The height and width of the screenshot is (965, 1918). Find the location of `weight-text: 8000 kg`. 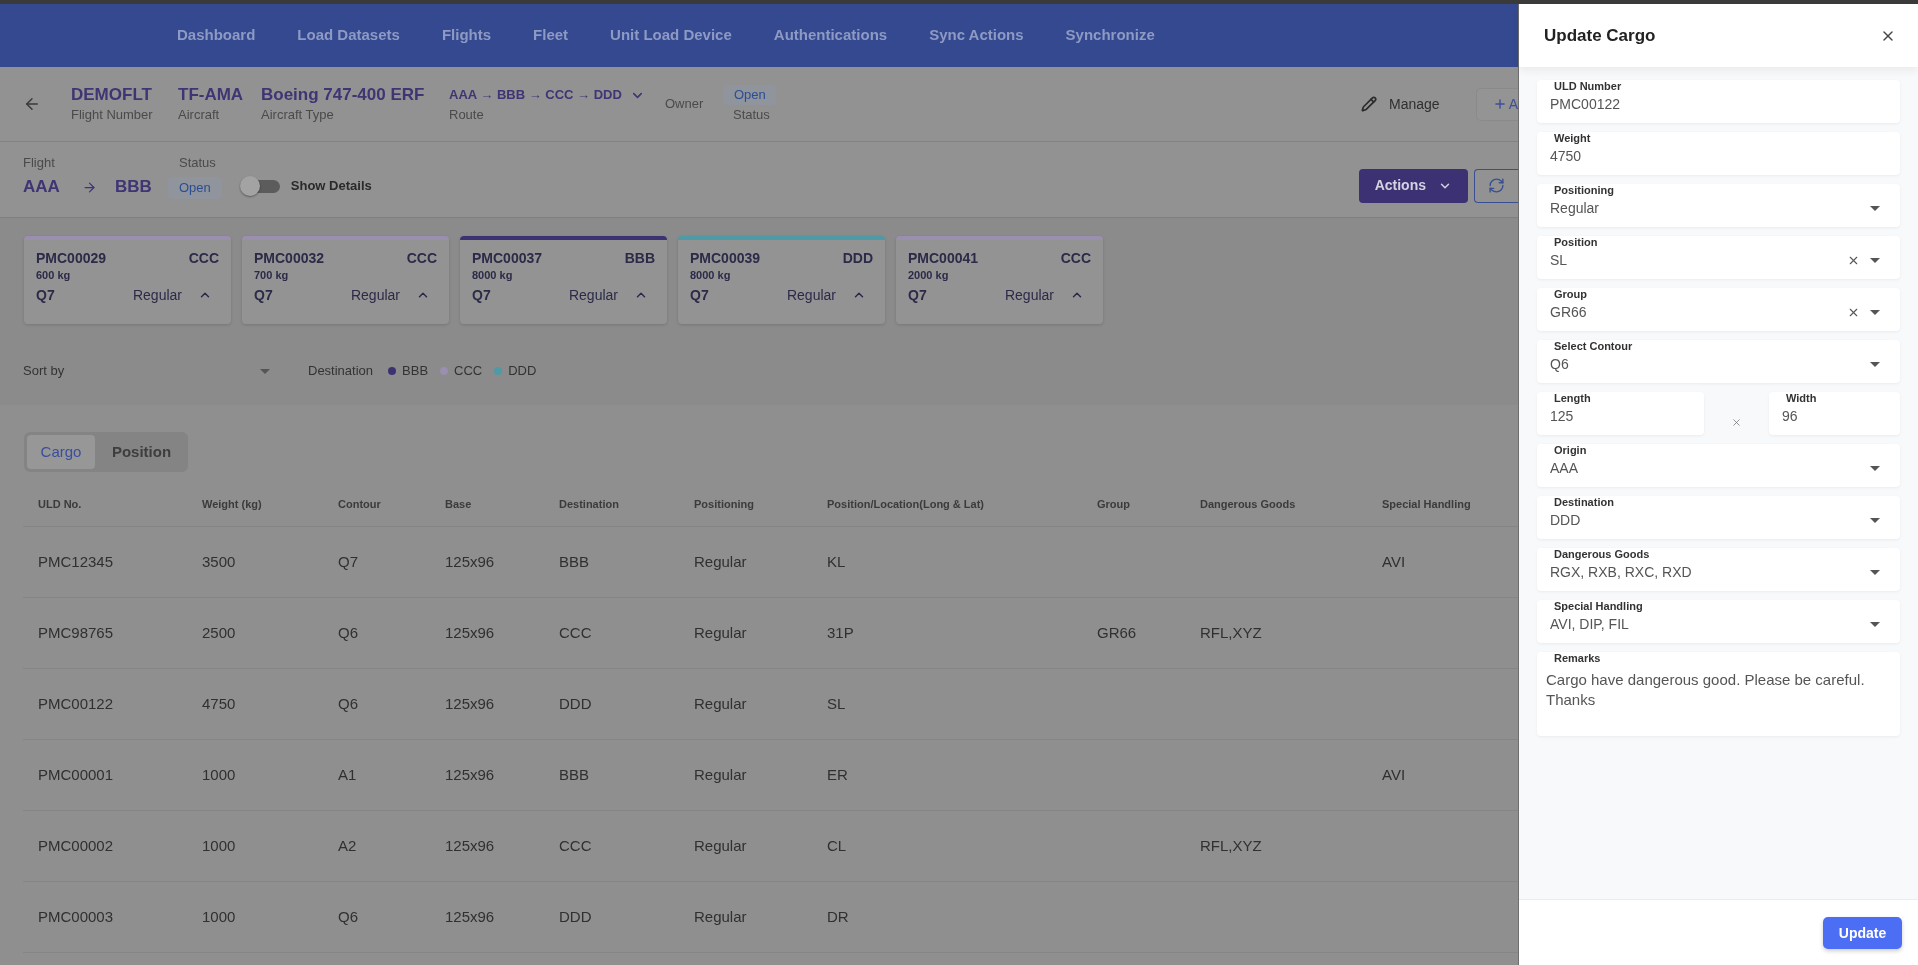

weight-text: 8000 kg is located at coordinates (711, 275).